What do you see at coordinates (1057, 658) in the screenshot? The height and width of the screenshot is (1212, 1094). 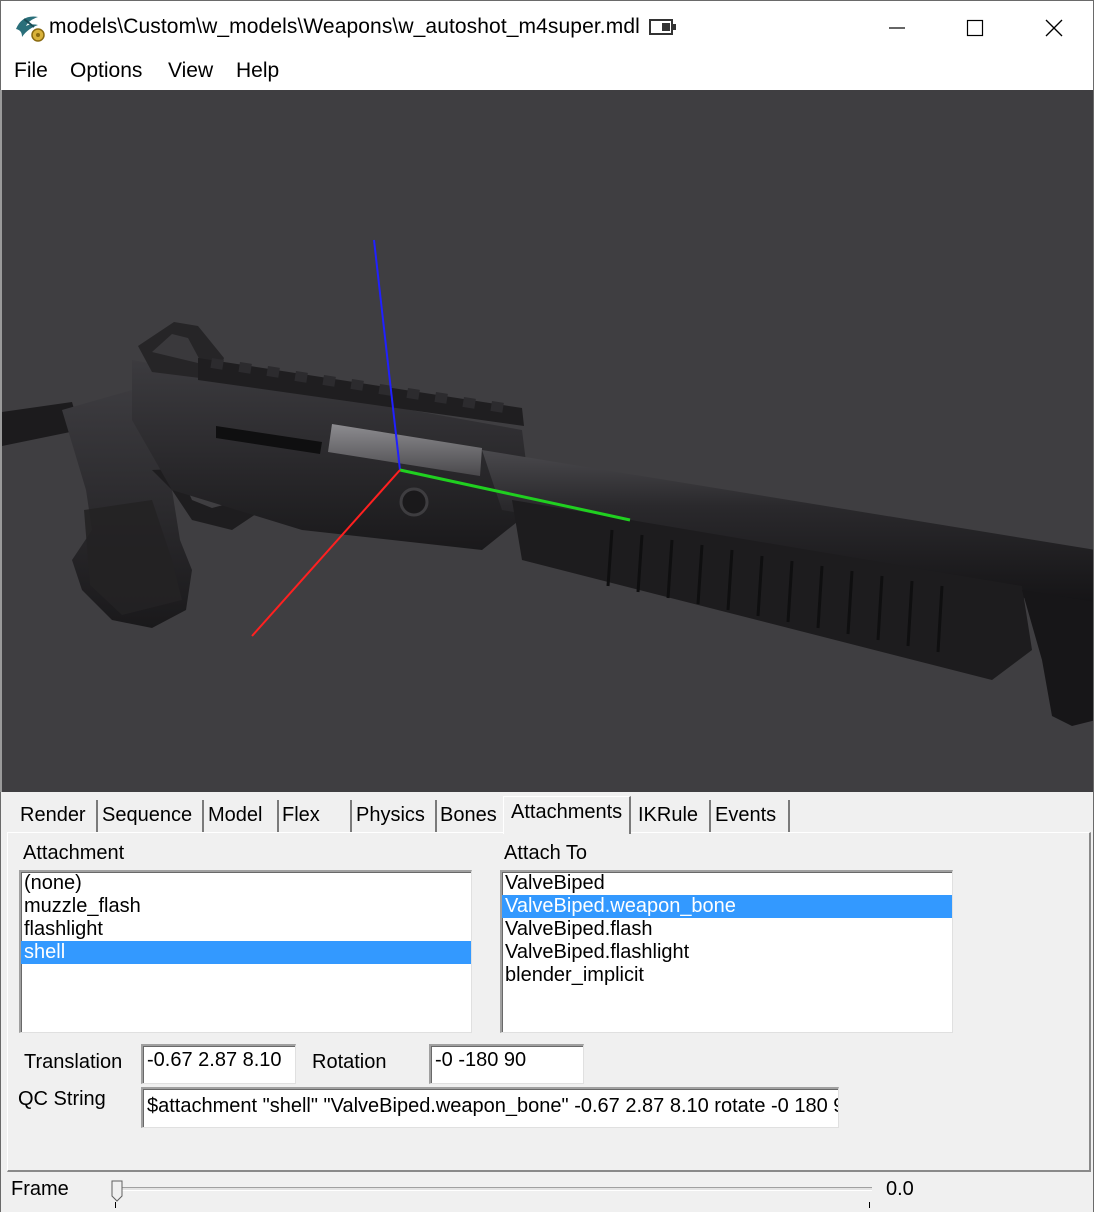 I see `muzzle-end` at bounding box center [1057, 658].